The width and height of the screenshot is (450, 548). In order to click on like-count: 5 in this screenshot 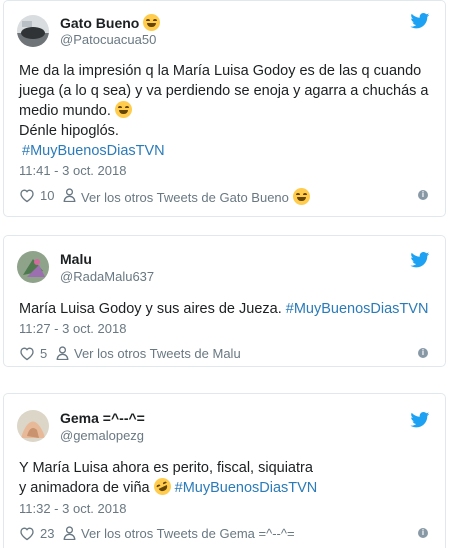, I will do `click(44, 353)`.